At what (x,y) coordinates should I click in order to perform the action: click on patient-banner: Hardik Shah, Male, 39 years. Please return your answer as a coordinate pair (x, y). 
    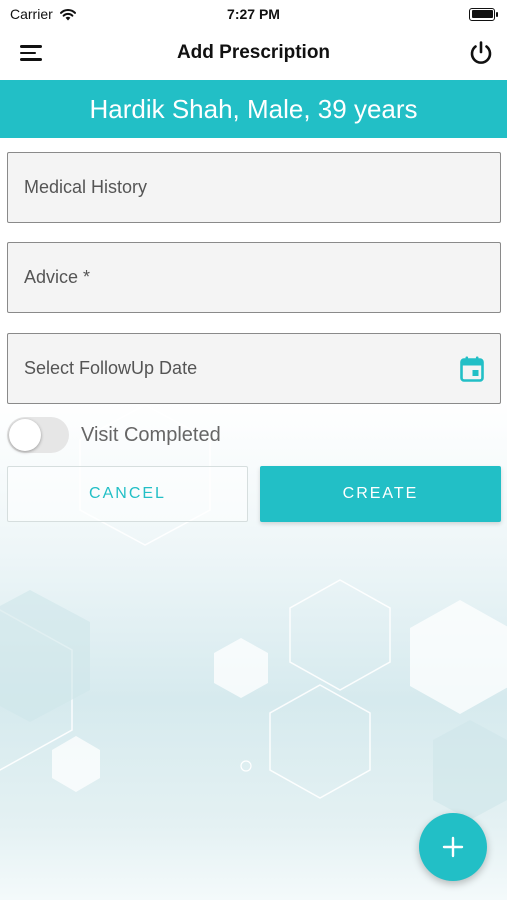
    Looking at the image, I should click on (253, 109).